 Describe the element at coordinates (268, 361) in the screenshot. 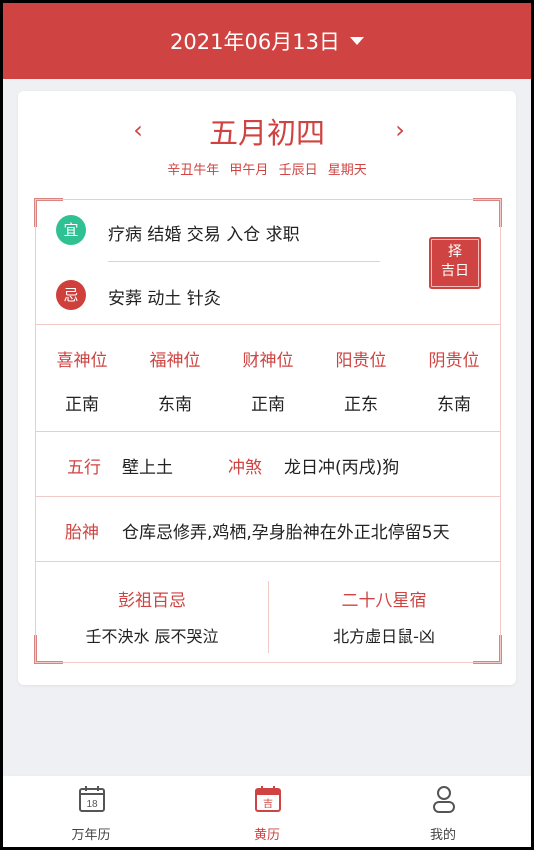

I see `direction-label: 财神位` at that location.